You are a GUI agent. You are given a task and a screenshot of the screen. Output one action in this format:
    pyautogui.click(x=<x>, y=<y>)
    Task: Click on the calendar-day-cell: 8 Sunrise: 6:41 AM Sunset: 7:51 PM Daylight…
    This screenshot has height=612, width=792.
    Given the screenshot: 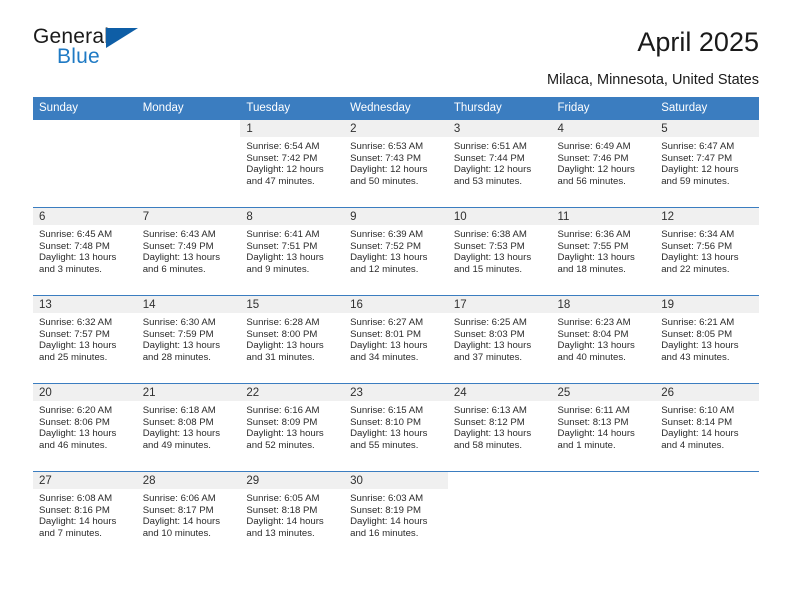 What is the action you would take?
    pyautogui.click(x=292, y=251)
    